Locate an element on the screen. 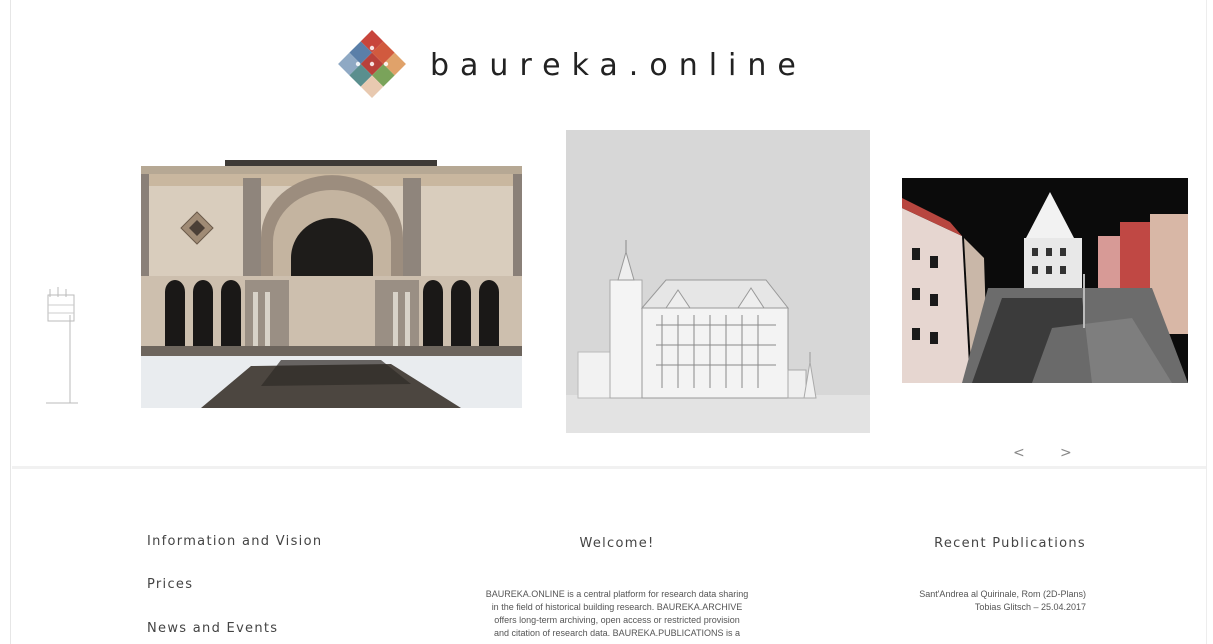 The image size is (1213, 644). section-divider is located at coordinates (609, 467).